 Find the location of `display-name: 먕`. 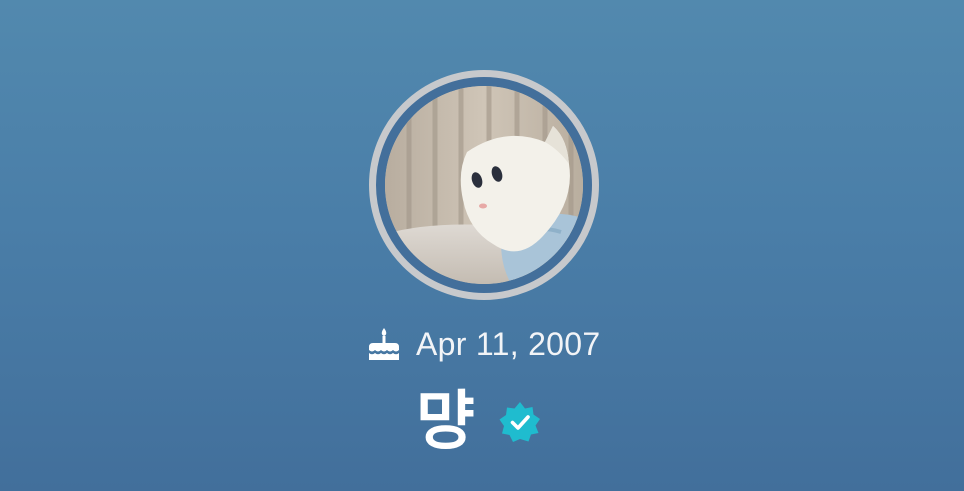

display-name: 먕 is located at coordinates (445, 422).